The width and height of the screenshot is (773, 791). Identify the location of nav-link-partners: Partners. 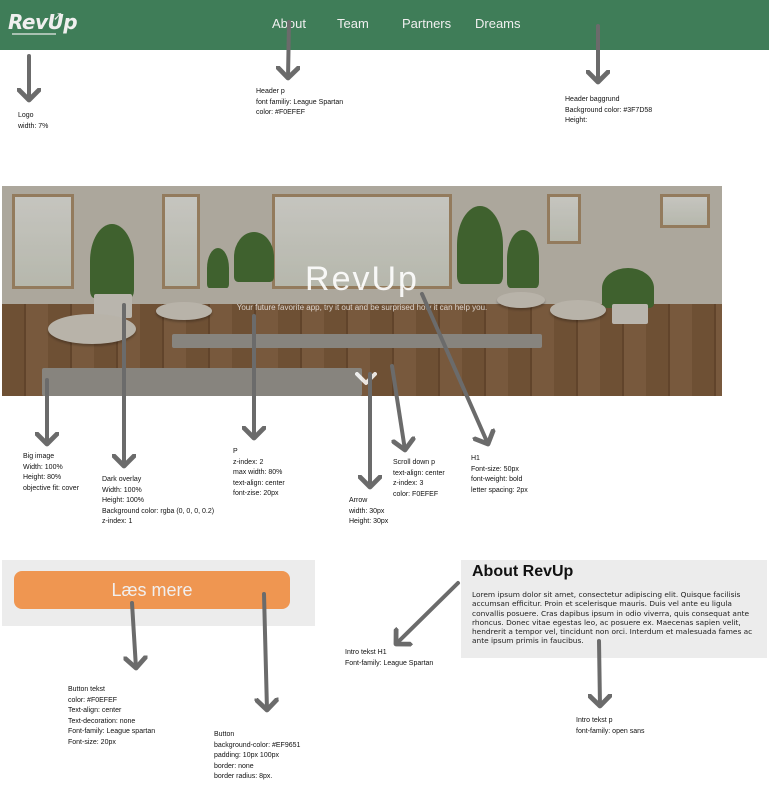
(426, 23).